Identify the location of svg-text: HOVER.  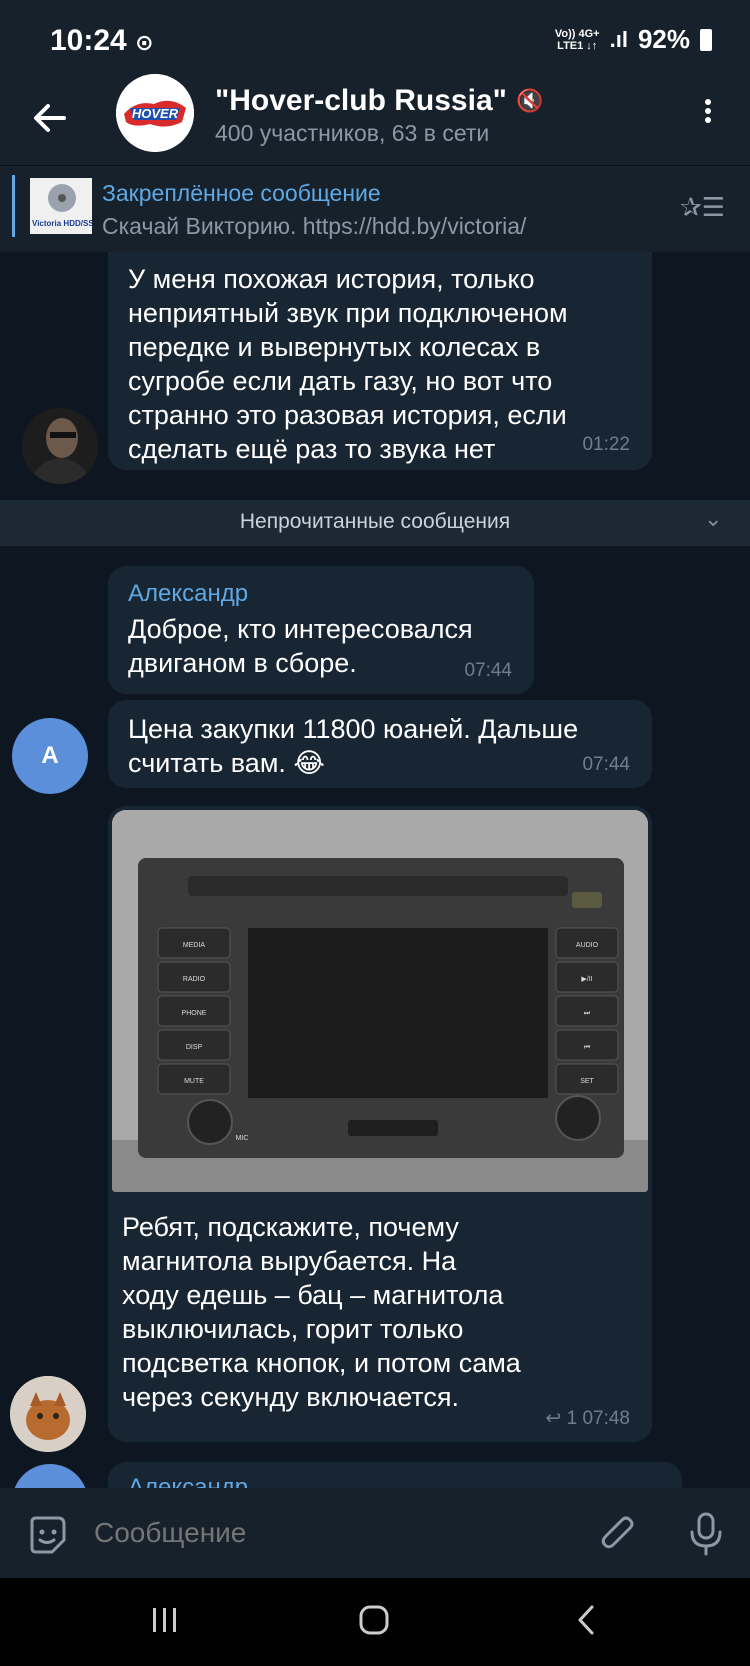
(155, 113).